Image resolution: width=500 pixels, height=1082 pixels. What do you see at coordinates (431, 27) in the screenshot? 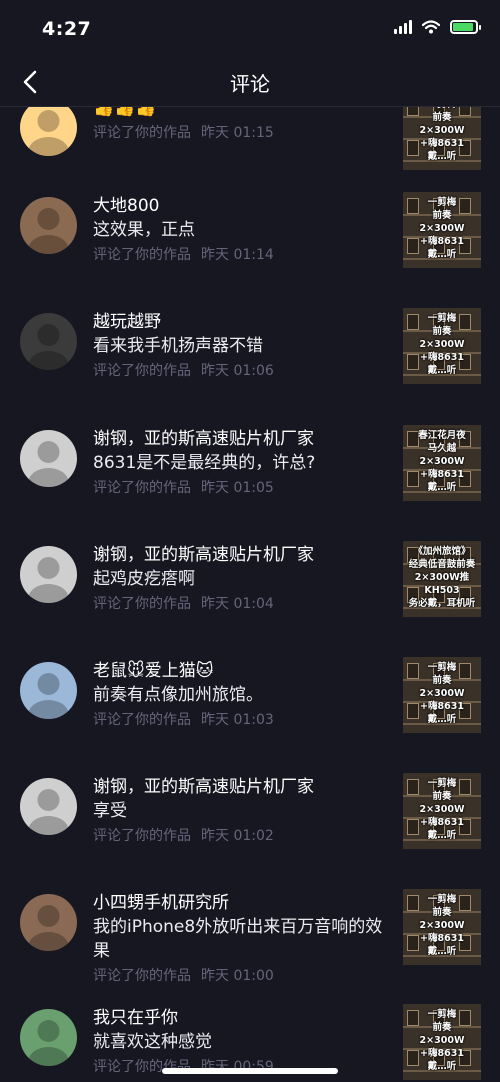
I see `wifi-icon` at bounding box center [431, 27].